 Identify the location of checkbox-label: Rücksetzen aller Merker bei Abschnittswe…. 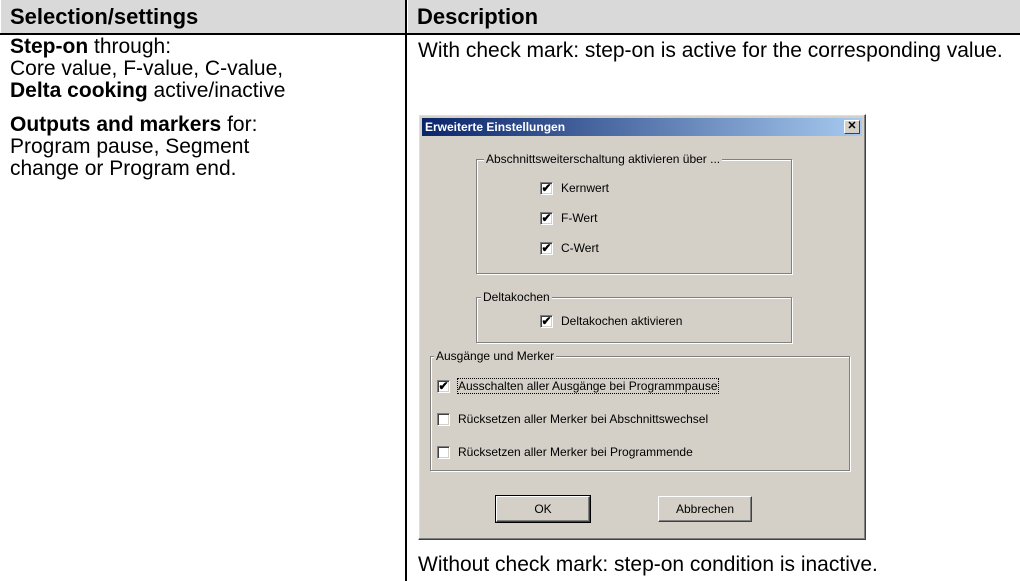
(583, 419).